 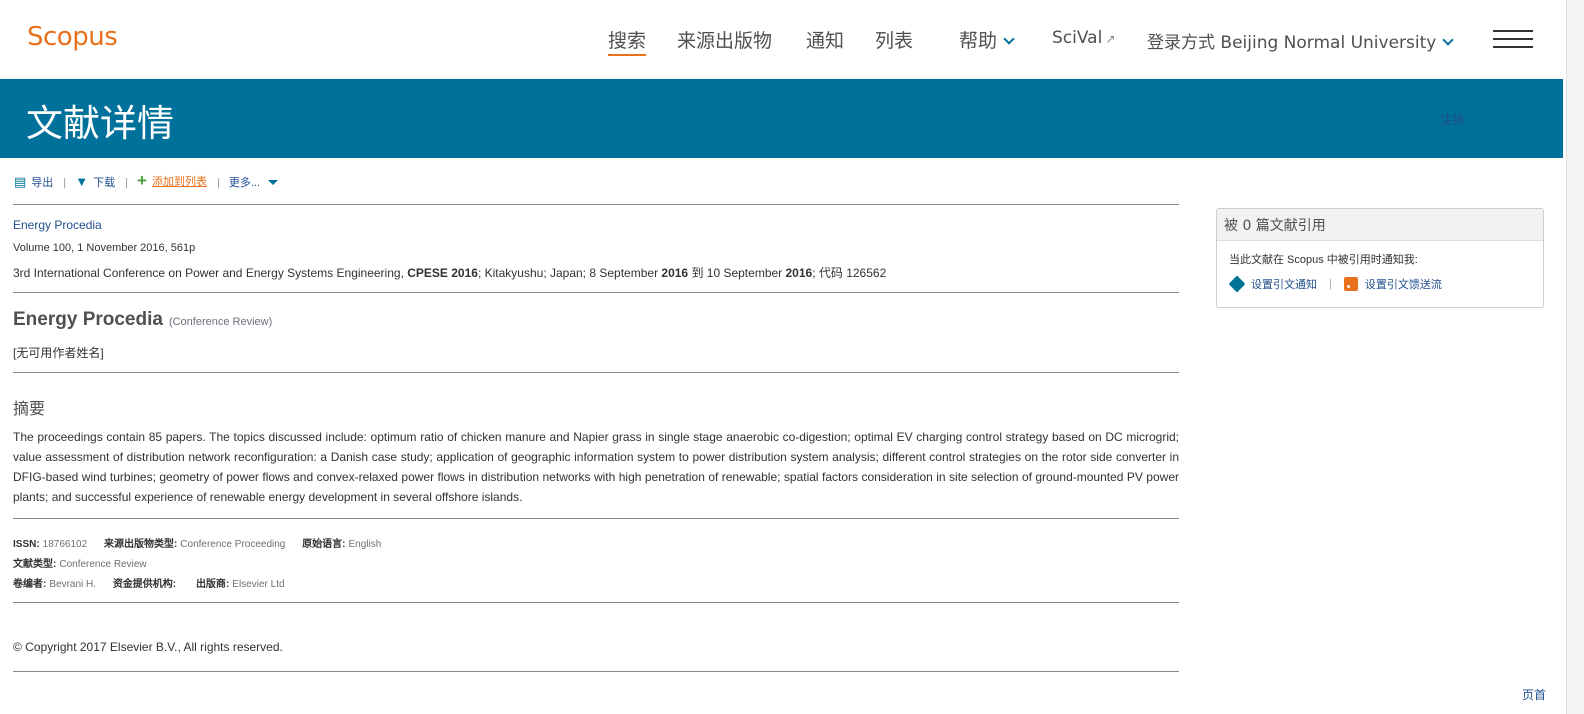 I want to click on citation-actions: 设置引文通知 | 设置引文馈送流, so click(x=1379, y=284).